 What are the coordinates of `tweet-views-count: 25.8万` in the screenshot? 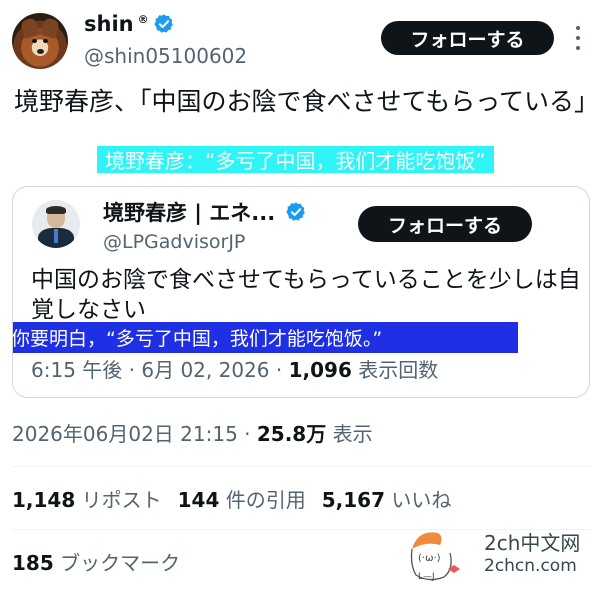 It's located at (291, 434).